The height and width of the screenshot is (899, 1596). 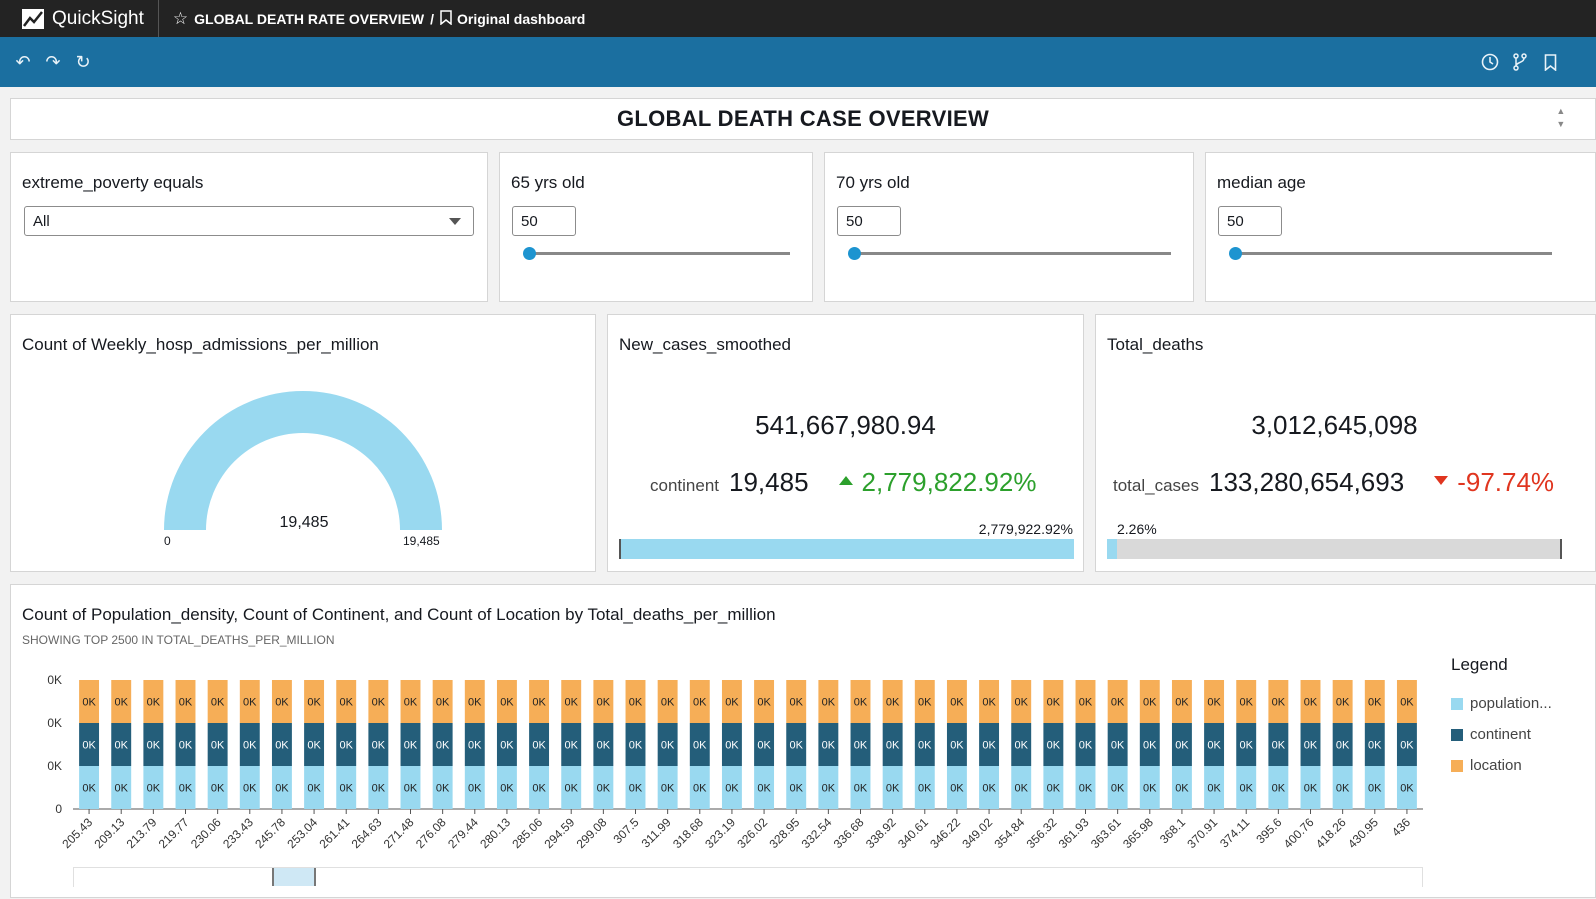 I want to click on age65-slider-track, so click(x=658, y=253).